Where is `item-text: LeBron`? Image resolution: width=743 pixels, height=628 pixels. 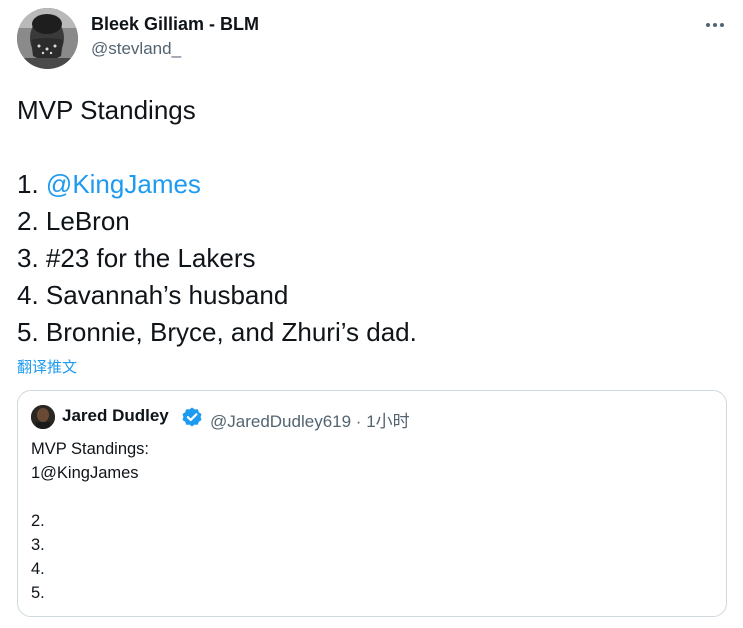 item-text: LeBron is located at coordinates (87, 221).